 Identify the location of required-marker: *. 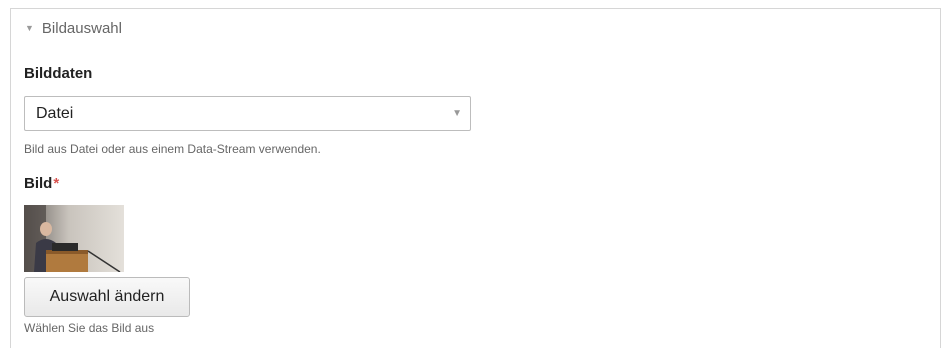
(56, 183).